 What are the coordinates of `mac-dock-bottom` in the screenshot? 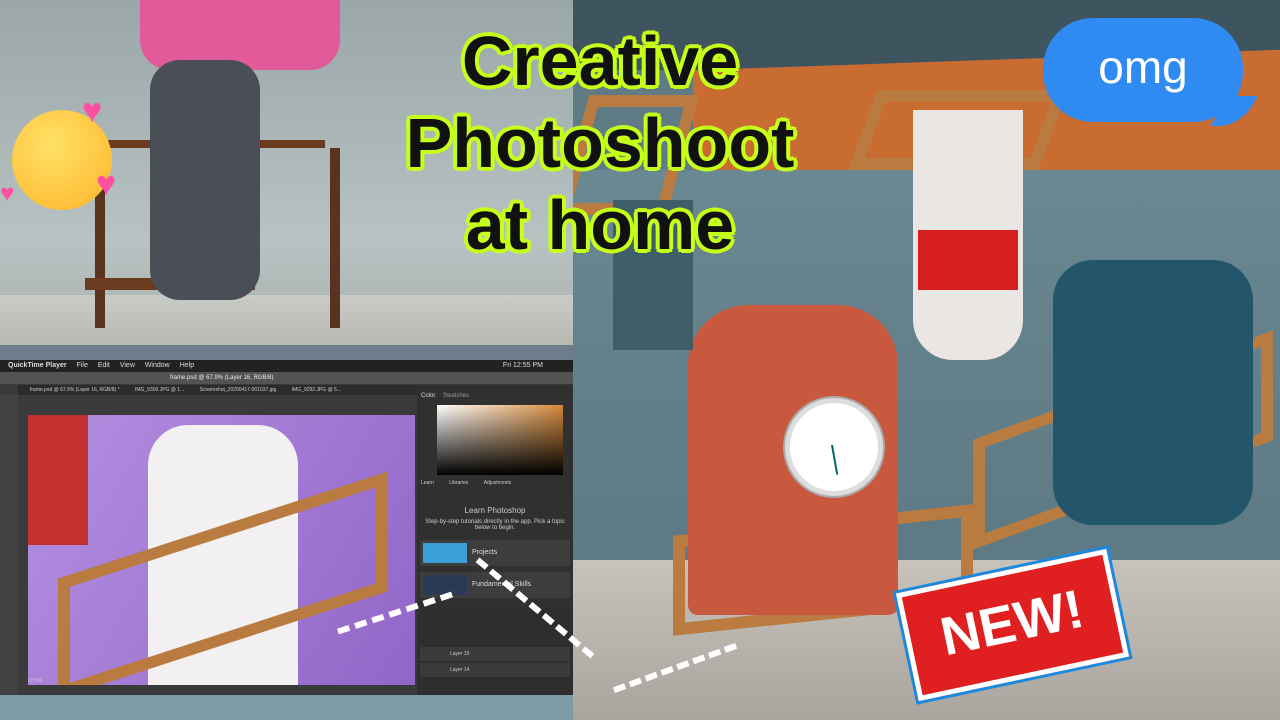 It's located at (286, 707).